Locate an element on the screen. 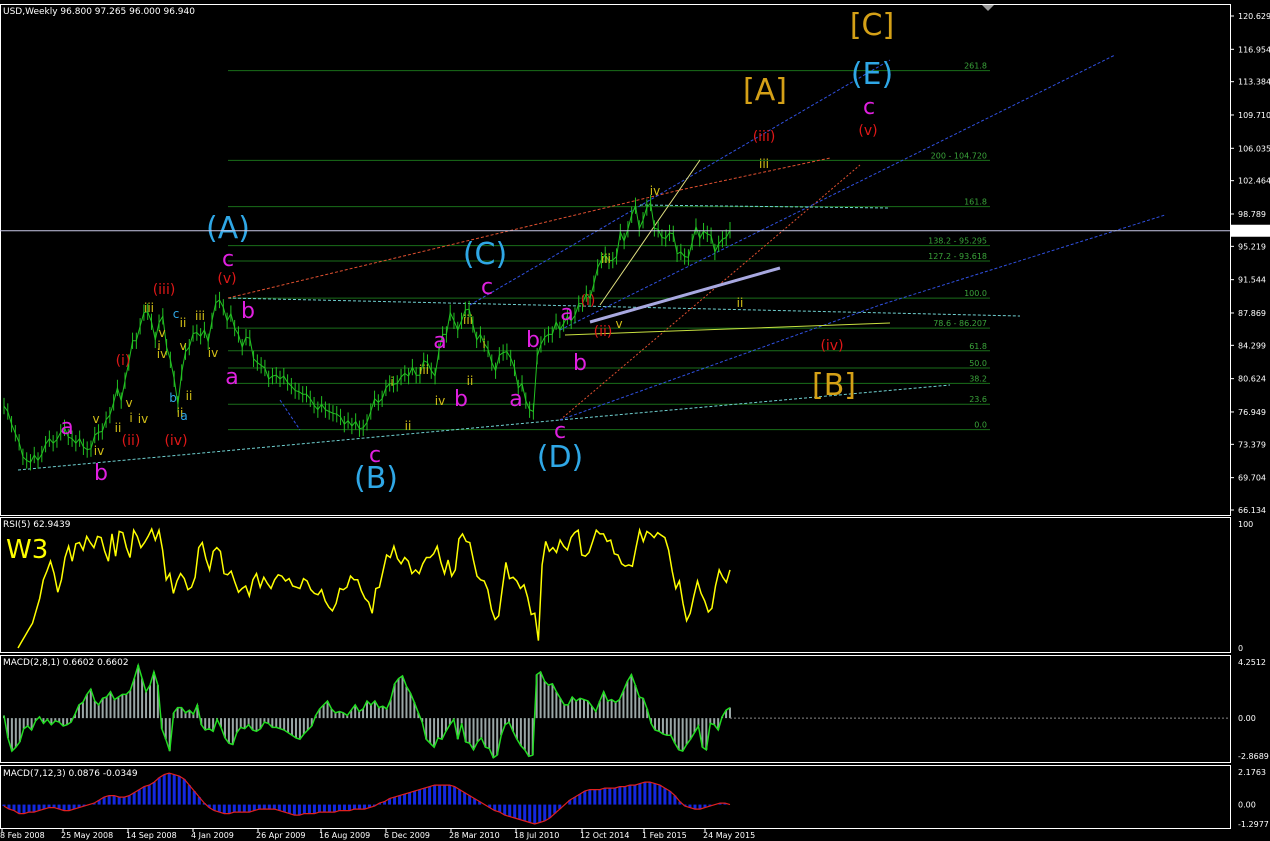  time-tick-label: 28 Mar 2010 is located at coordinates (474, 835).